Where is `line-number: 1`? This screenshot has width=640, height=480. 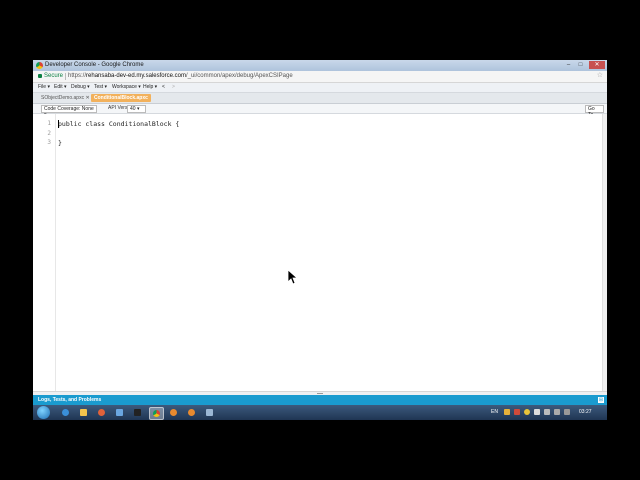 line-number: 1 is located at coordinates (49, 123).